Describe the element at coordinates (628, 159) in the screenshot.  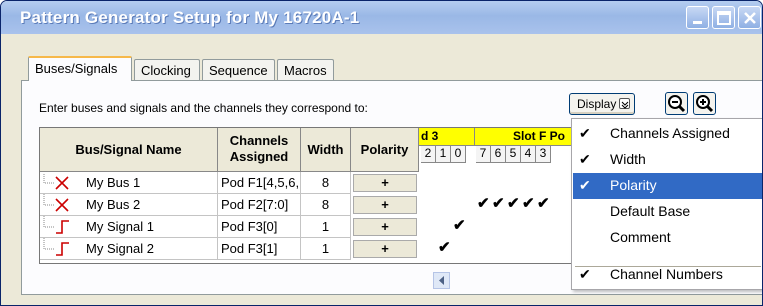
I see `menu-item-label: Width` at that location.